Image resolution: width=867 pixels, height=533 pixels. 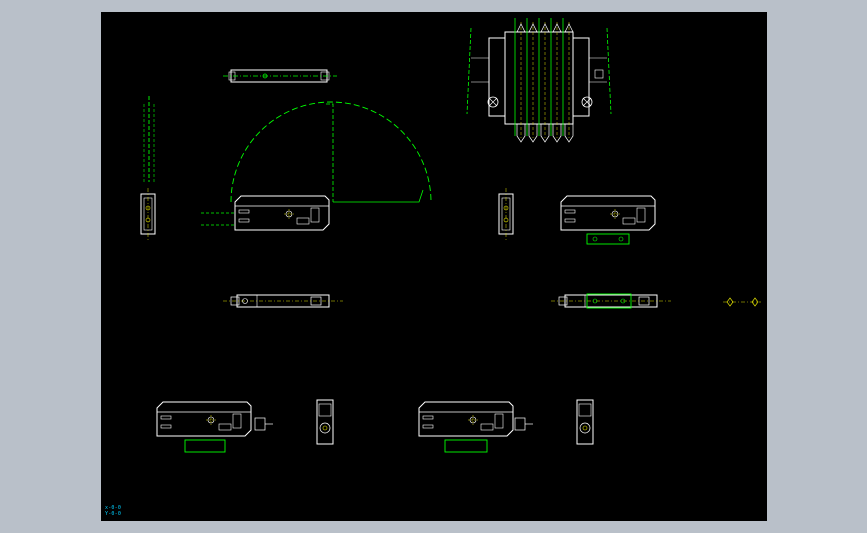 What do you see at coordinates (475, 427) in the screenshot?
I see `sensor-bottom-front-view-right` at bounding box center [475, 427].